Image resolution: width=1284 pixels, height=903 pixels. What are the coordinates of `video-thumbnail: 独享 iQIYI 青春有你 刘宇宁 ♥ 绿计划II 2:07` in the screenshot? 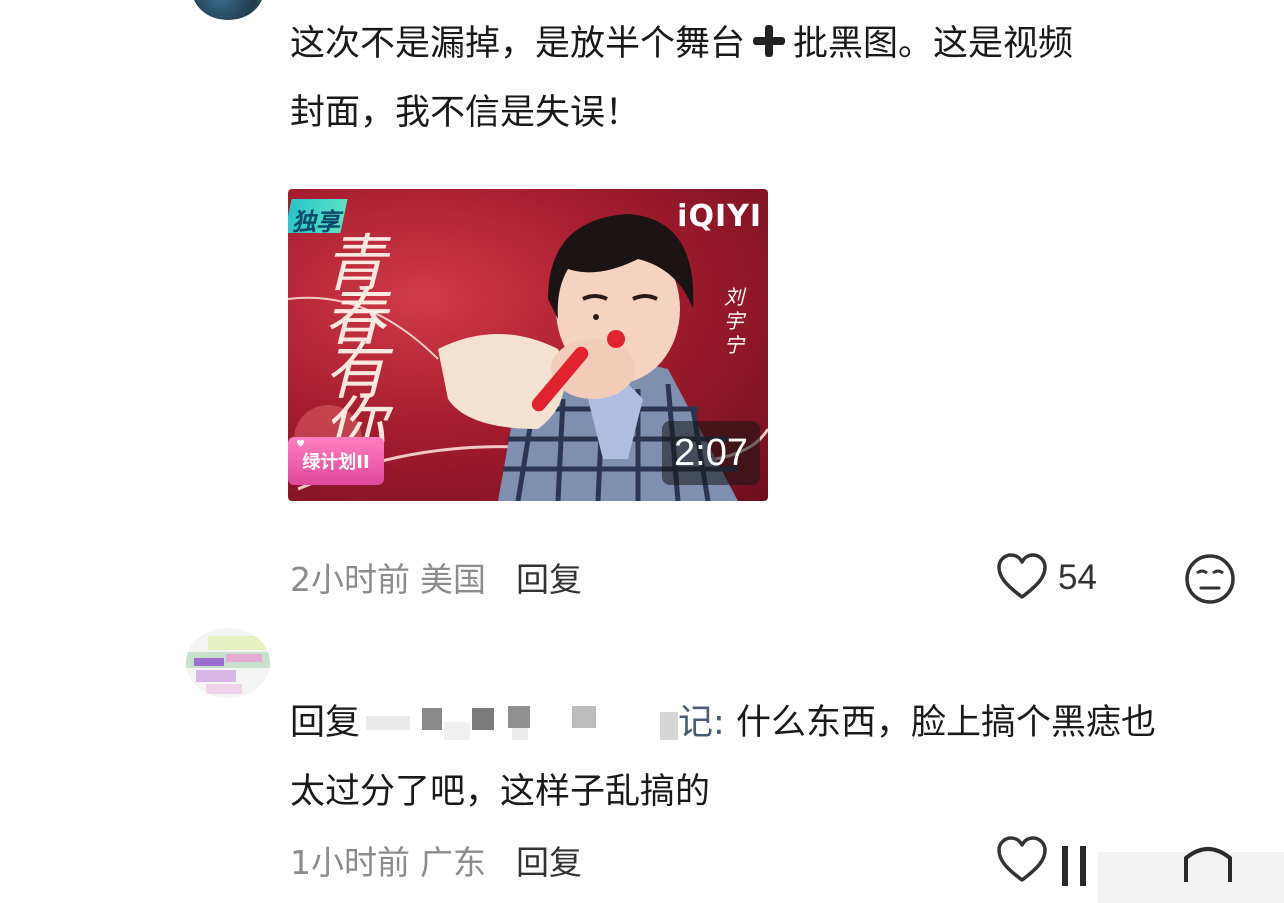 It's located at (528, 345).